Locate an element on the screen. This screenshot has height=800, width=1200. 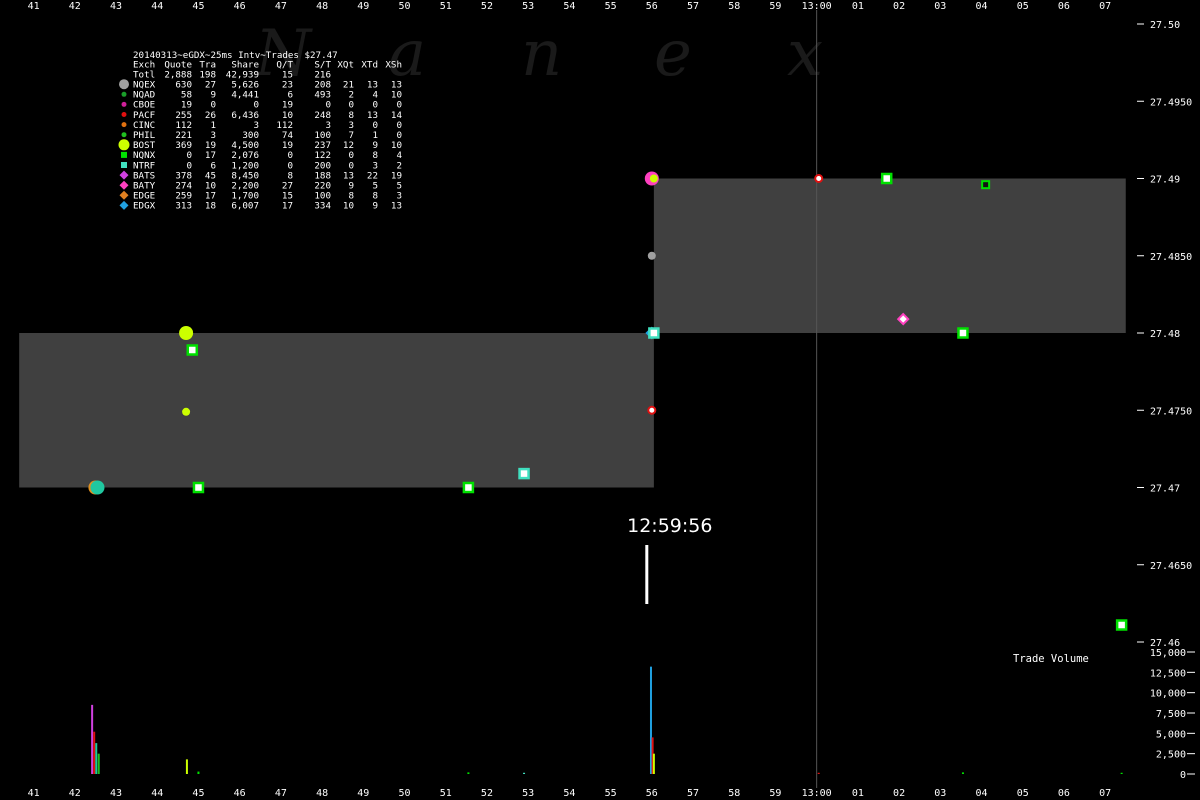
price-tick-label: 27.4650 is located at coordinates (1171, 566).